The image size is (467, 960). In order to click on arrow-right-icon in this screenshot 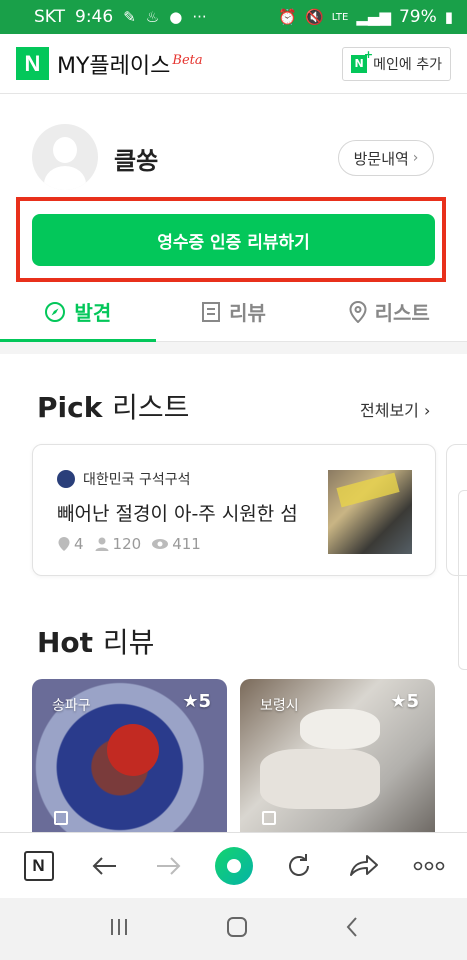, I will do `click(168, 865)`.